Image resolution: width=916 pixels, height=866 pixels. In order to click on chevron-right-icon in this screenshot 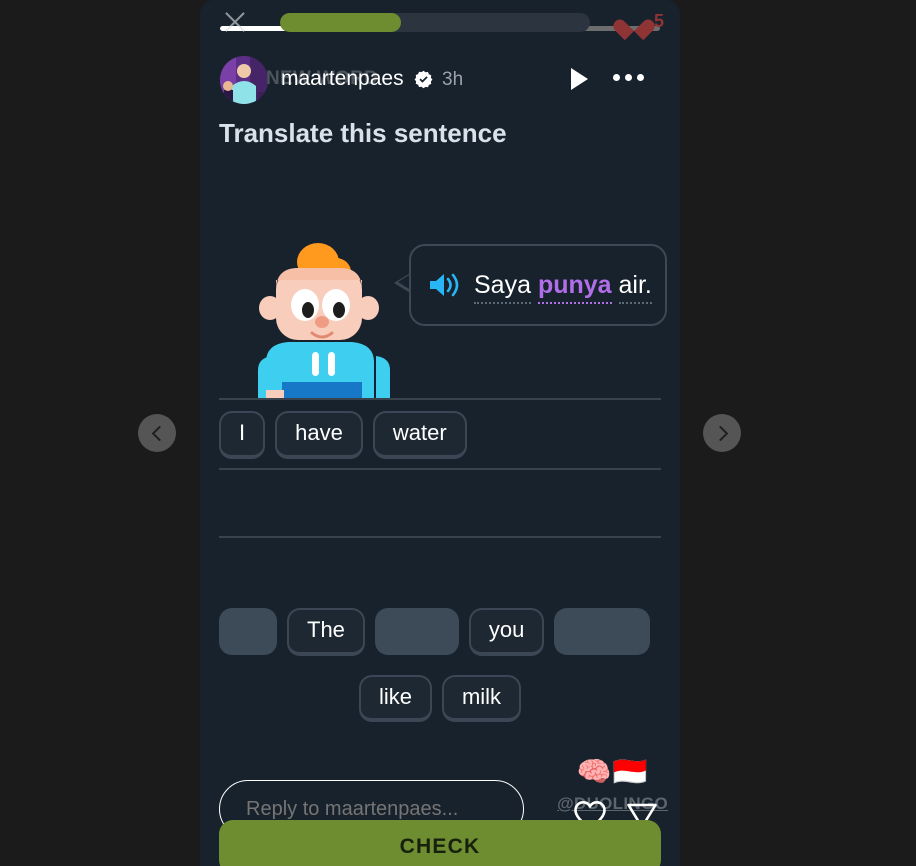, I will do `click(720, 433)`.